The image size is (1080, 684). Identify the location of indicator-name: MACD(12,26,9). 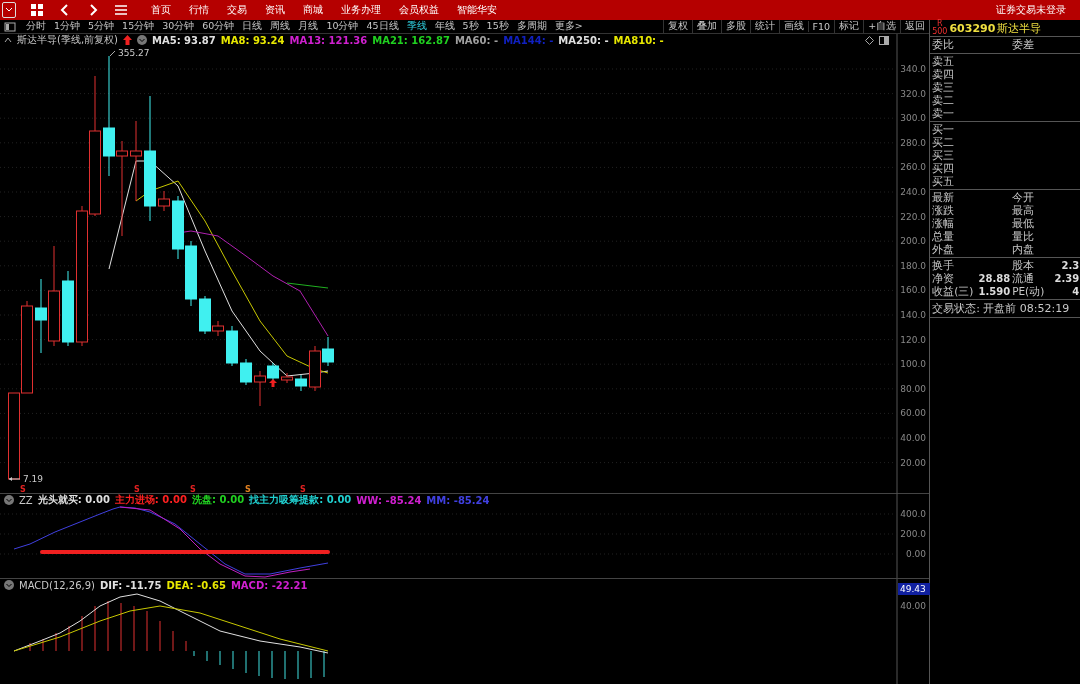
(57, 585).